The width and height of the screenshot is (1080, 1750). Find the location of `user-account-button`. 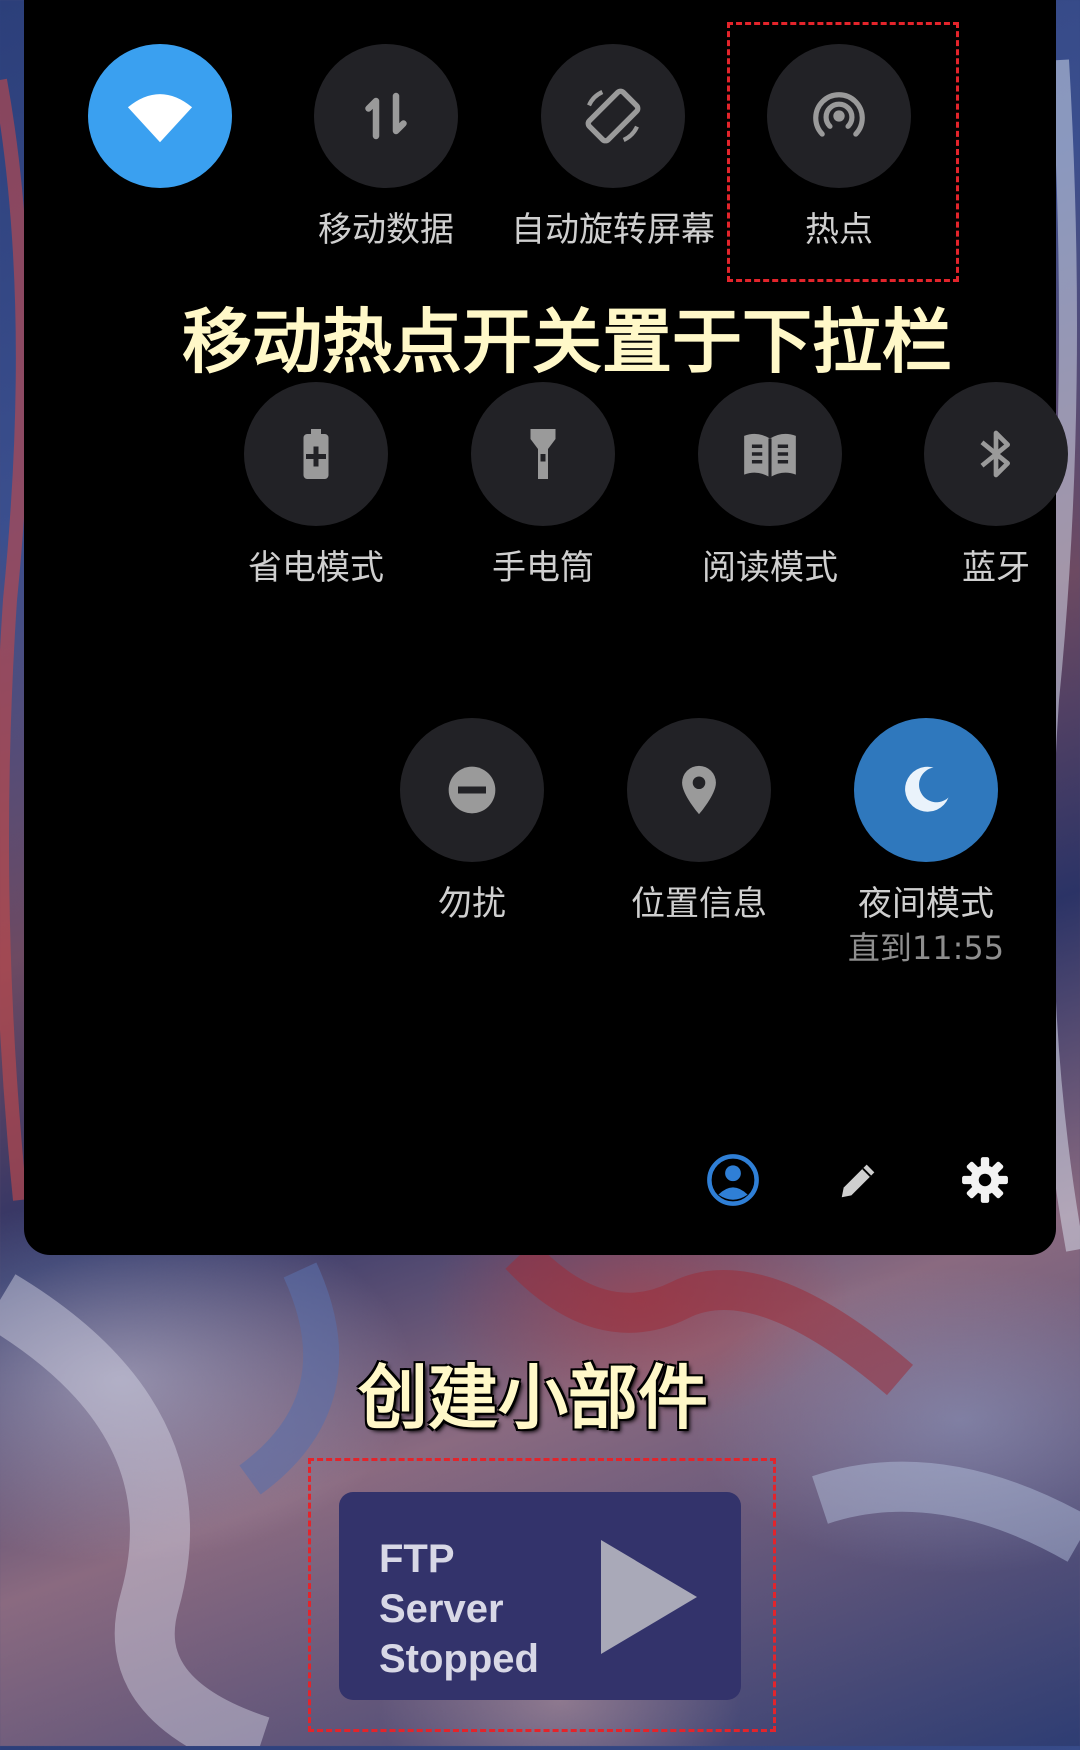

user-account-button is located at coordinates (733, 1180).